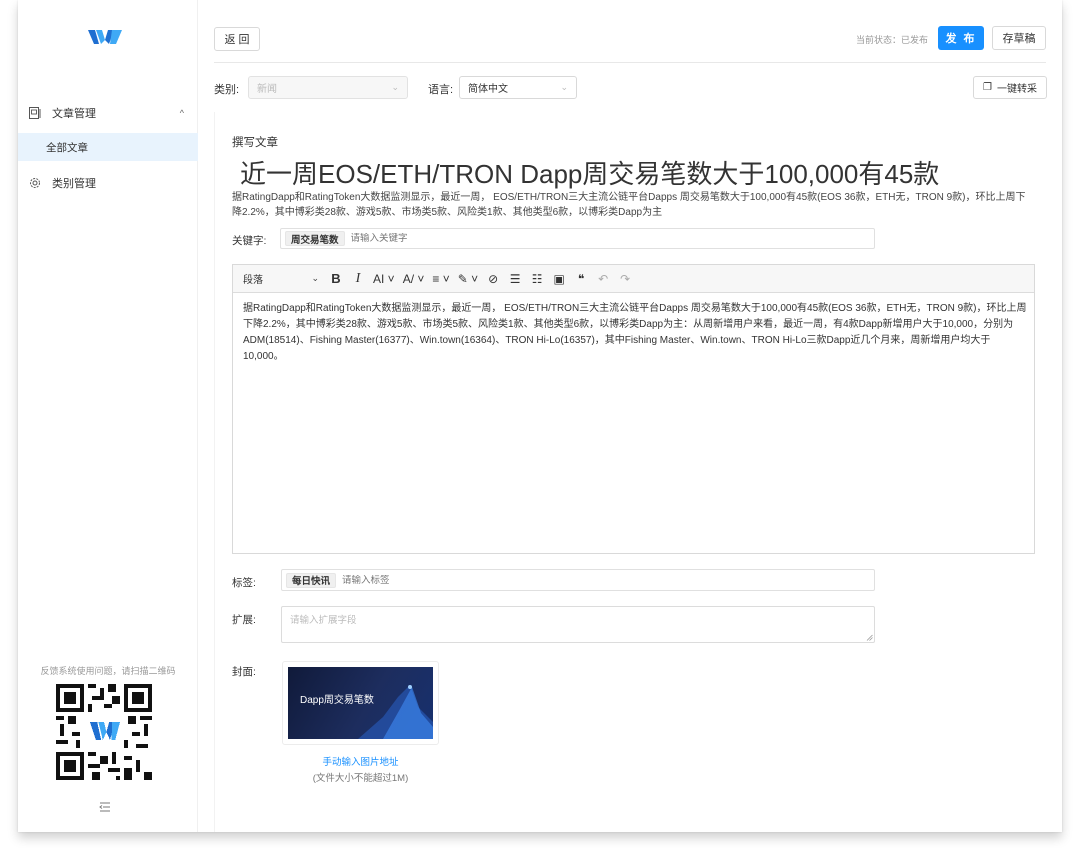 This screenshot has width=1080, height=848. Describe the element at coordinates (630, 62) in the screenshot. I see `divider` at that location.